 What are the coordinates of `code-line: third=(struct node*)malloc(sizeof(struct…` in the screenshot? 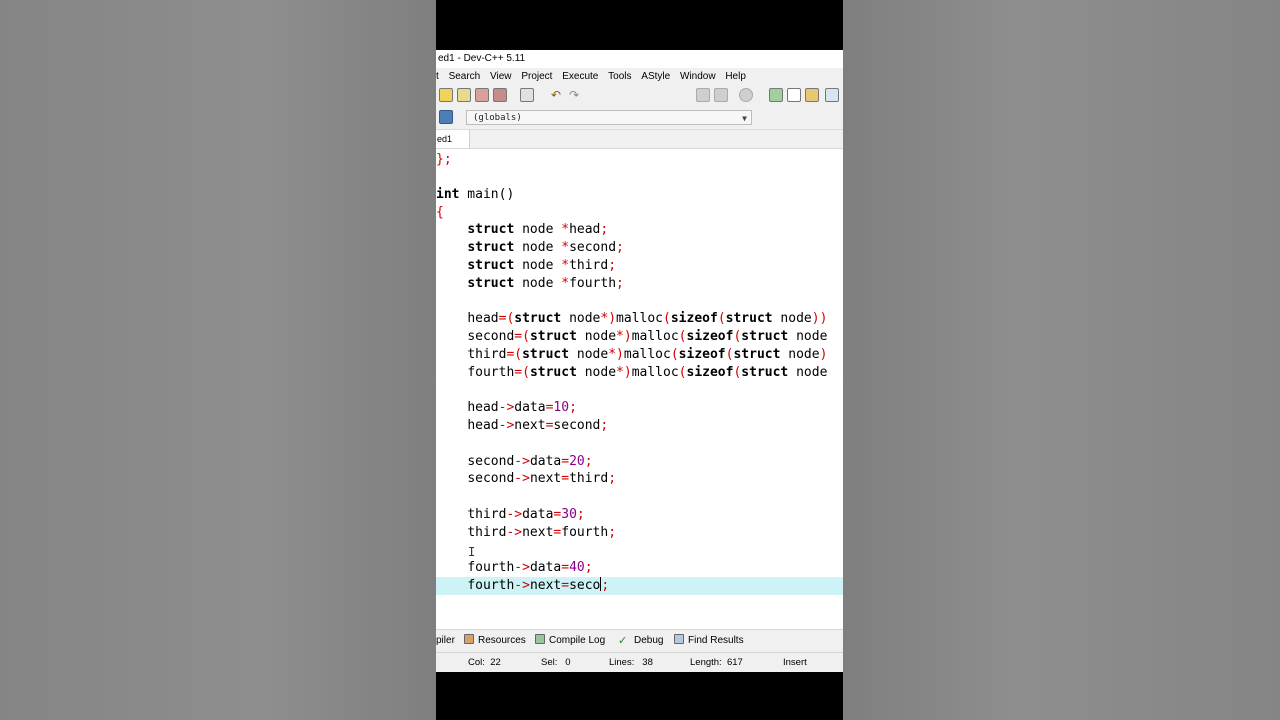 It's located at (647, 354).